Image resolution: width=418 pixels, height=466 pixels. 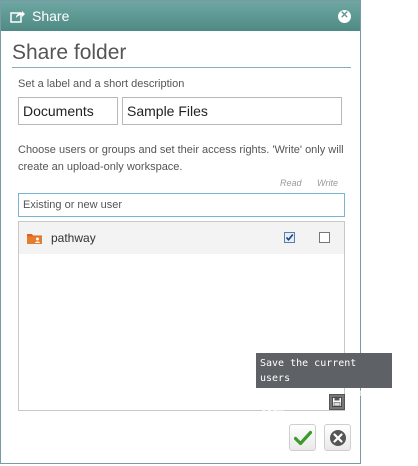 I want to click on share-icon, so click(x=18, y=16).